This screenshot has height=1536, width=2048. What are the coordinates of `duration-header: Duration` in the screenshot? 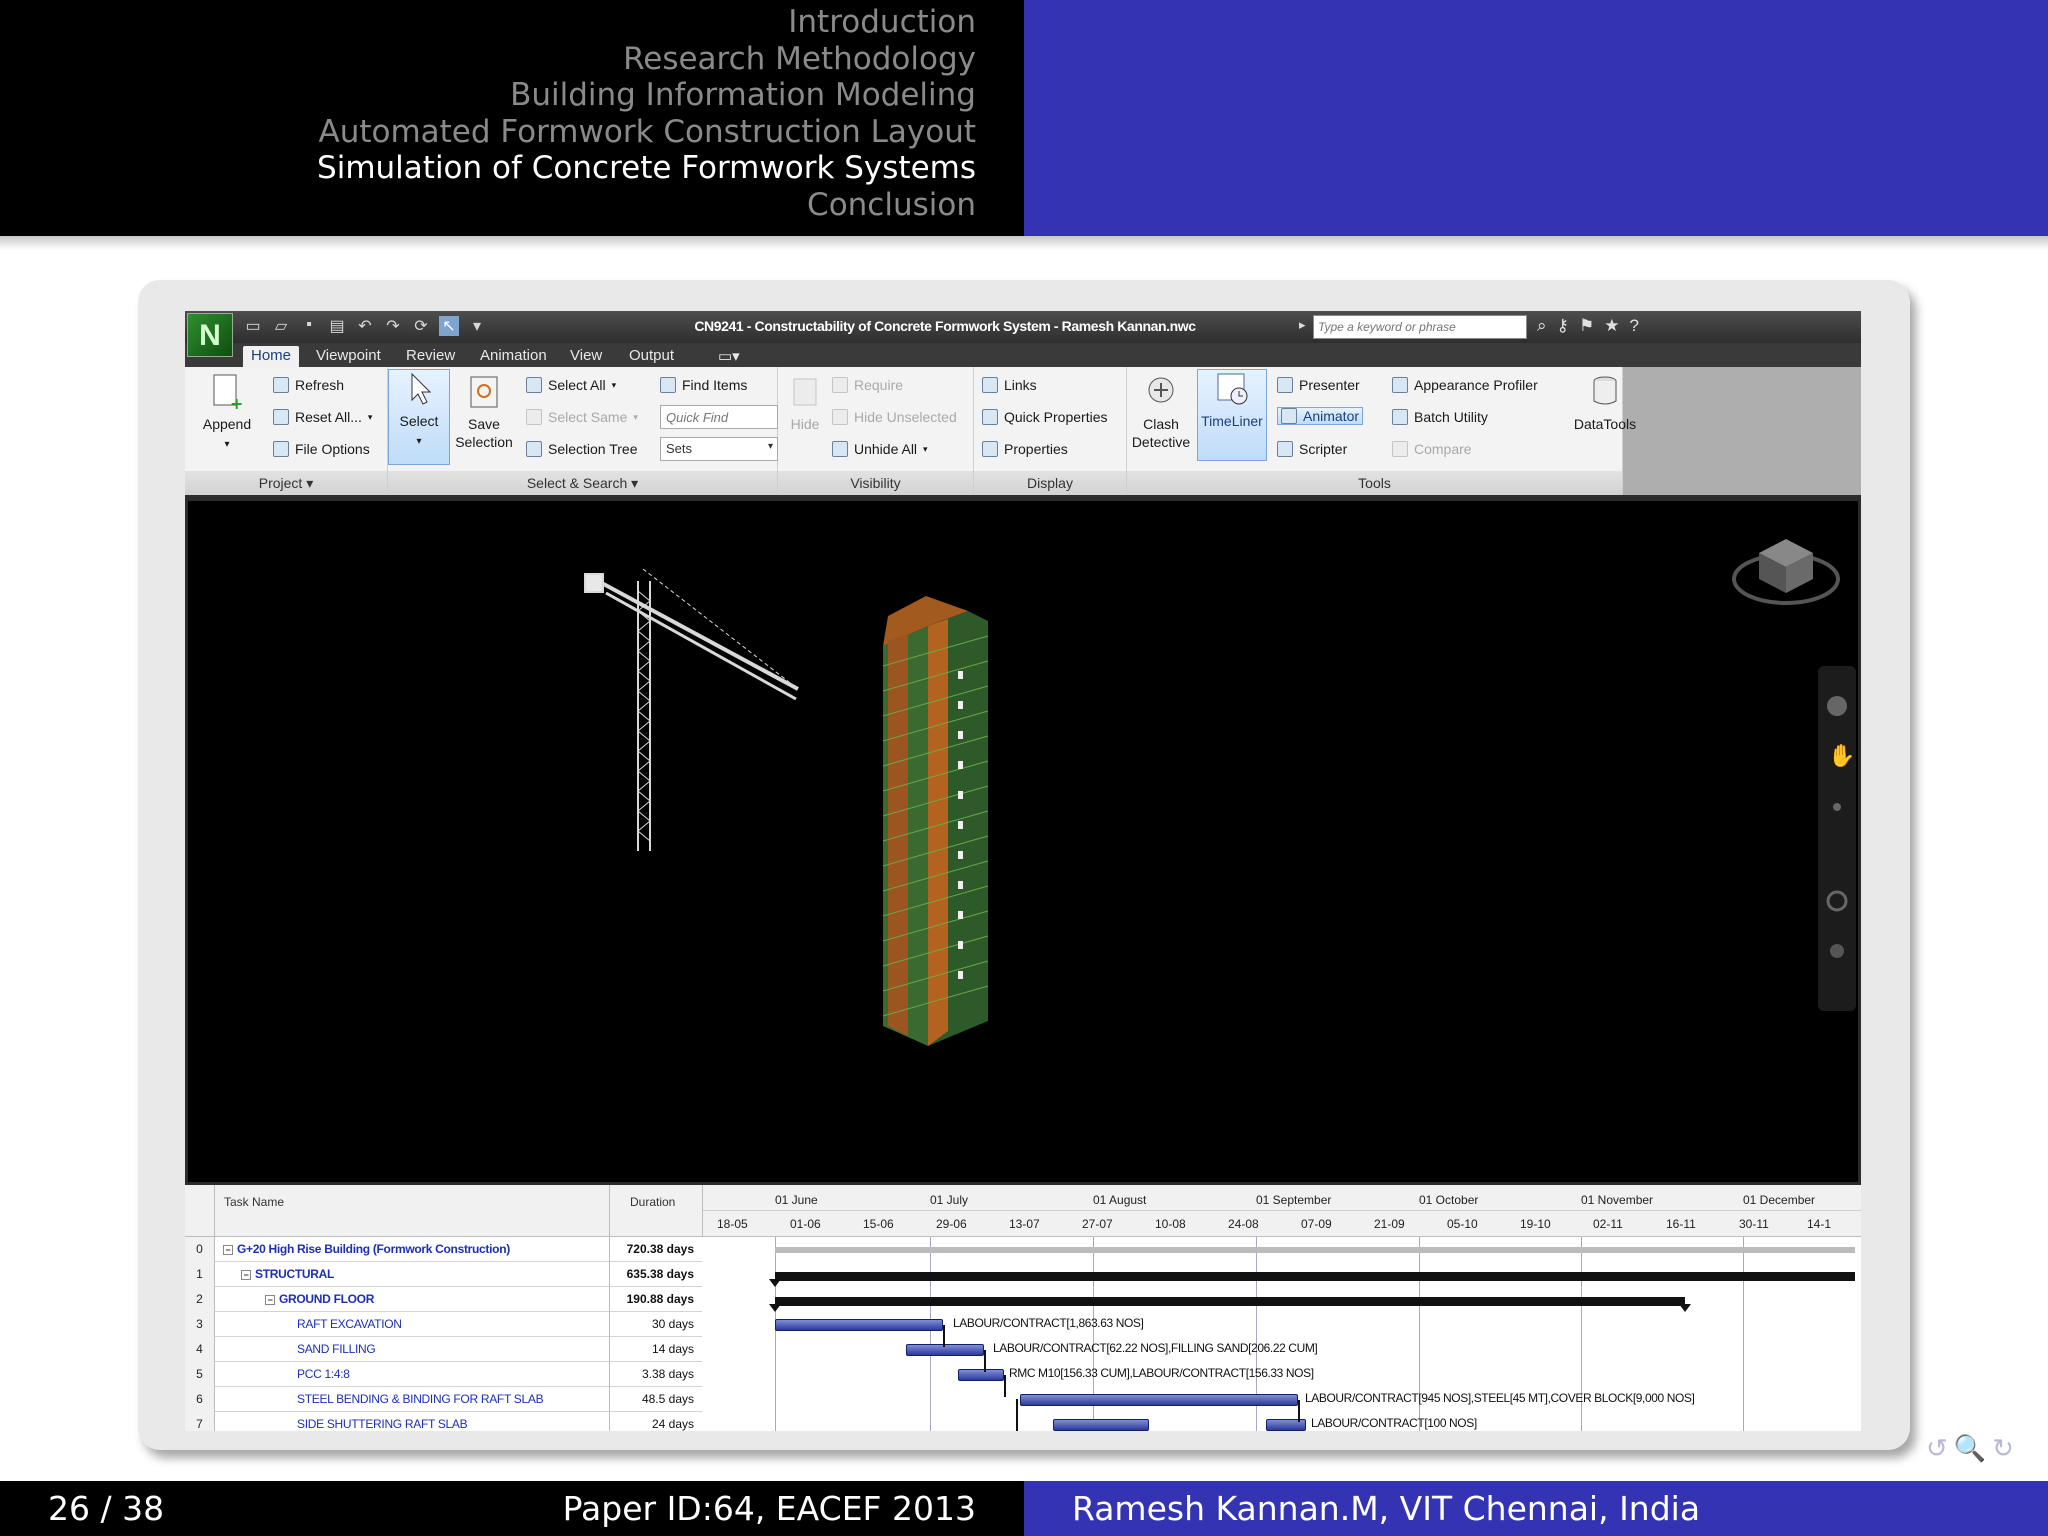 It's located at (652, 1202).